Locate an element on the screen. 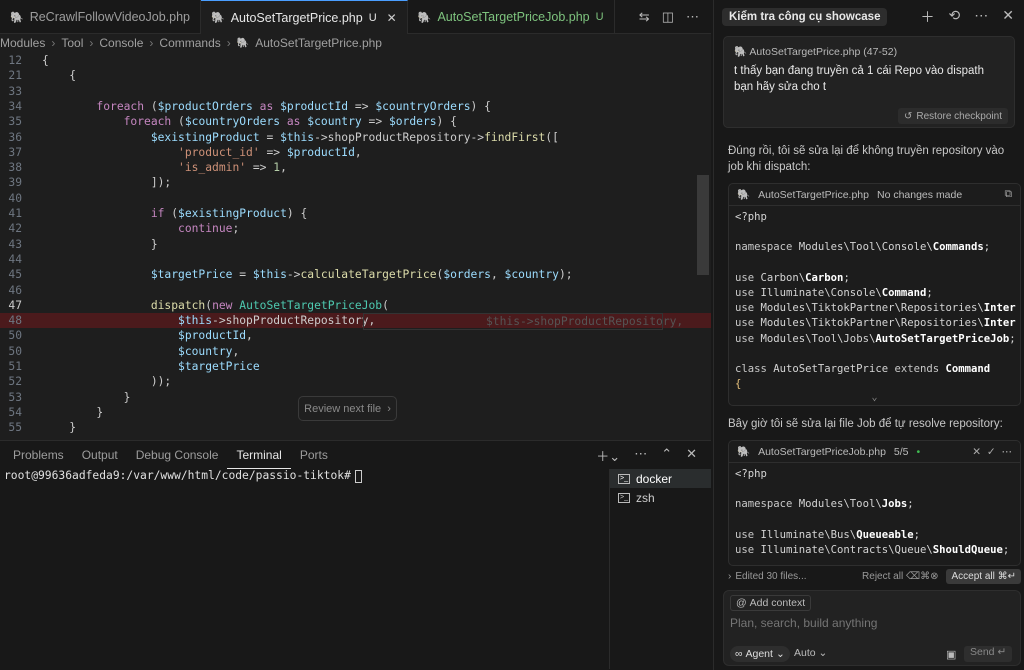  add-terminal-icon: ＋⌄ is located at coordinates (608, 455).